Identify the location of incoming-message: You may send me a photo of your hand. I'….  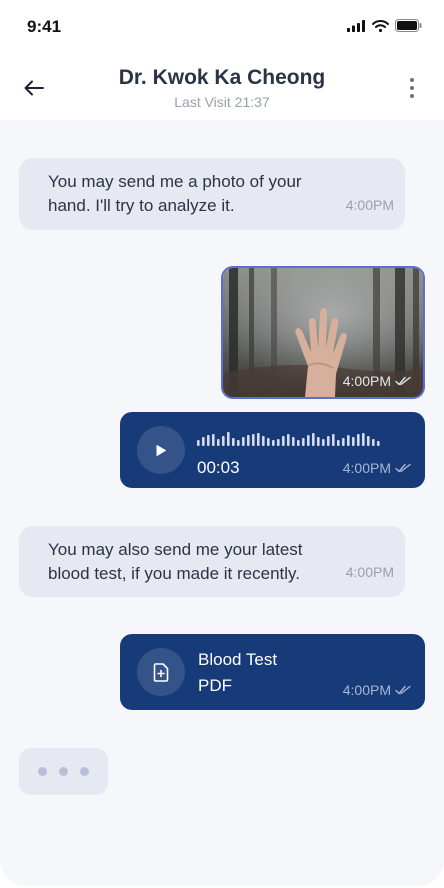
(212, 194).